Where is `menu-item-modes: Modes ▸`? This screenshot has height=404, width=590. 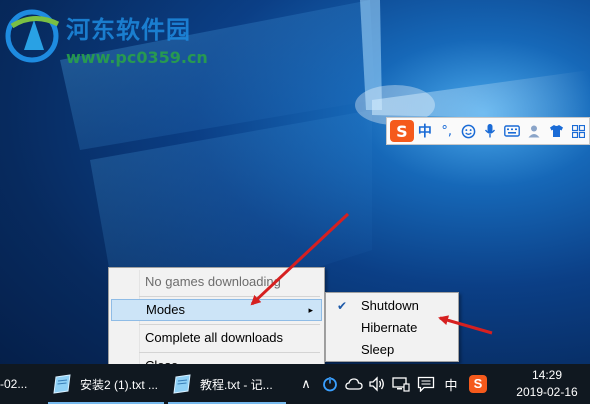
menu-item-modes: Modes ▸ is located at coordinates (216, 310).